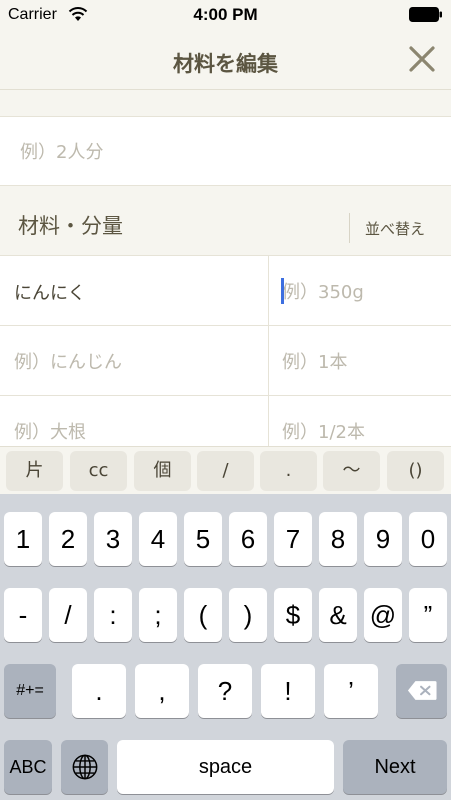 The width and height of the screenshot is (451, 800). I want to click on servings-row, so click(225, 151).